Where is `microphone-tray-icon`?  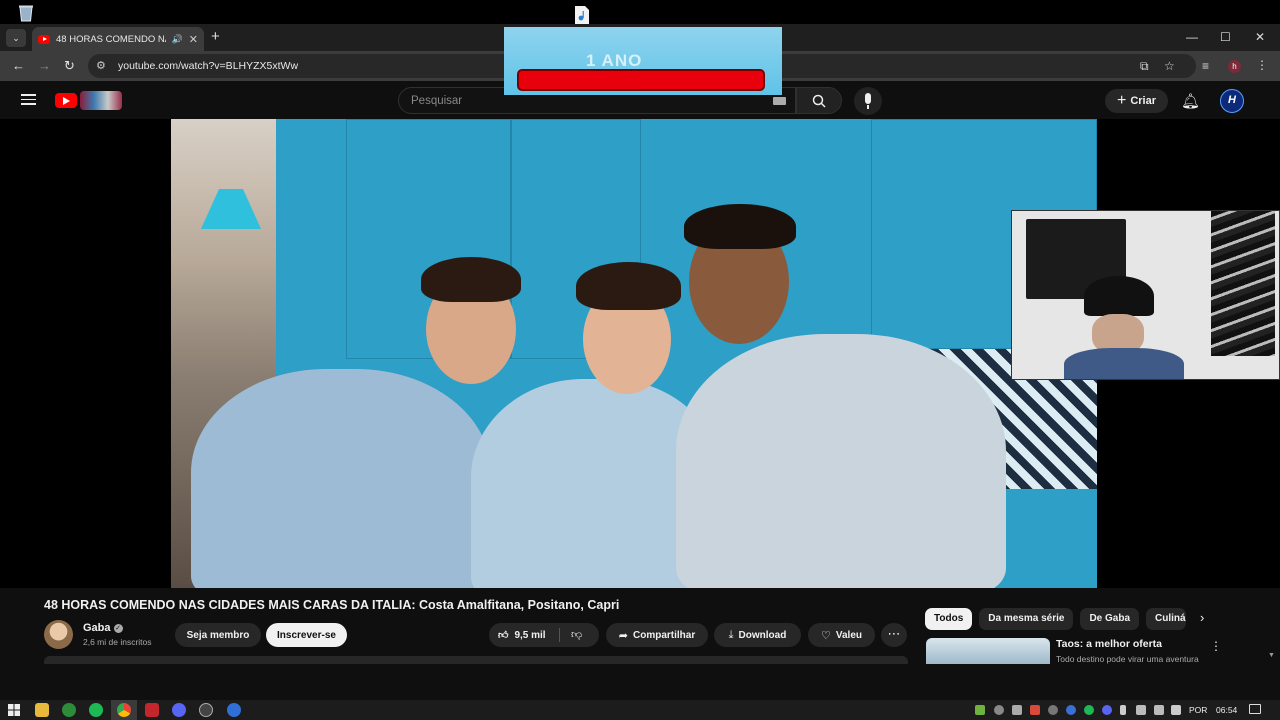 microphone-tray-icon is located at coordinates (1123, 710).